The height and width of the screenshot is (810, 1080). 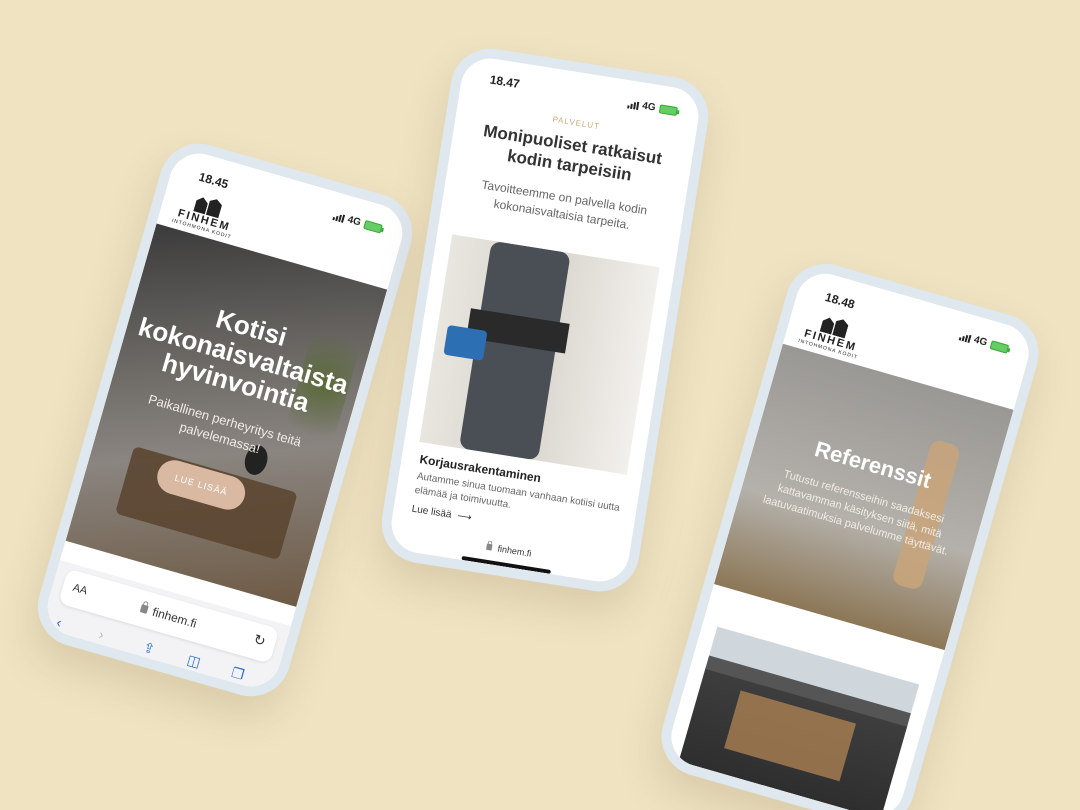 I want to click on service-image, so click(x=539, y=354).